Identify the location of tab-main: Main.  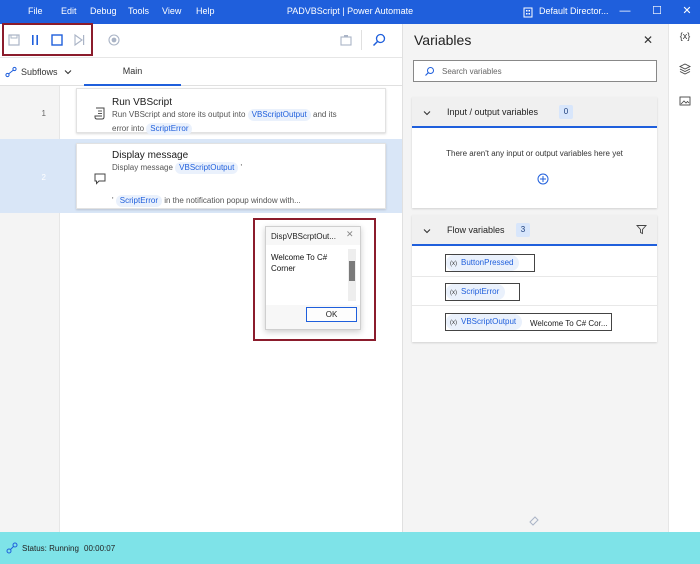
(132, 72).